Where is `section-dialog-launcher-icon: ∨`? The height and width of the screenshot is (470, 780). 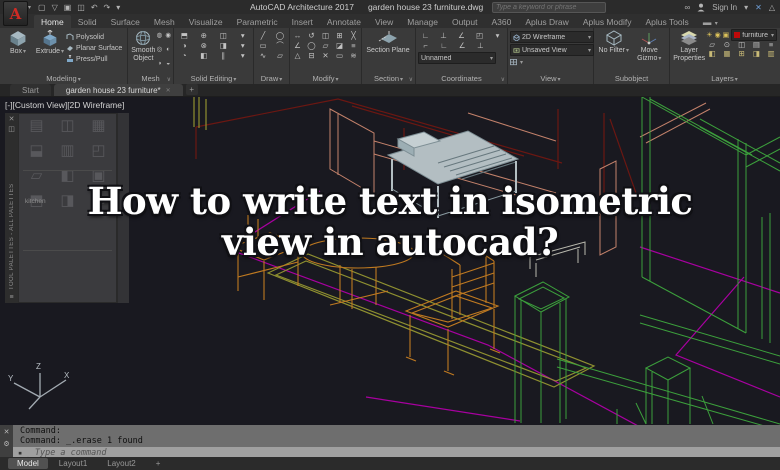
section-dialog-launcher-icon: ∨ is located at coordinates (411, 79).